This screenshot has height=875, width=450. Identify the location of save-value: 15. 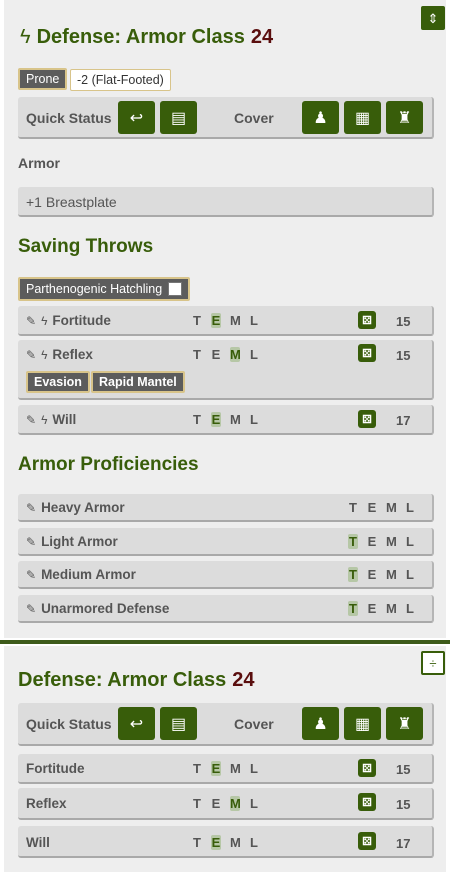
(403, 321).